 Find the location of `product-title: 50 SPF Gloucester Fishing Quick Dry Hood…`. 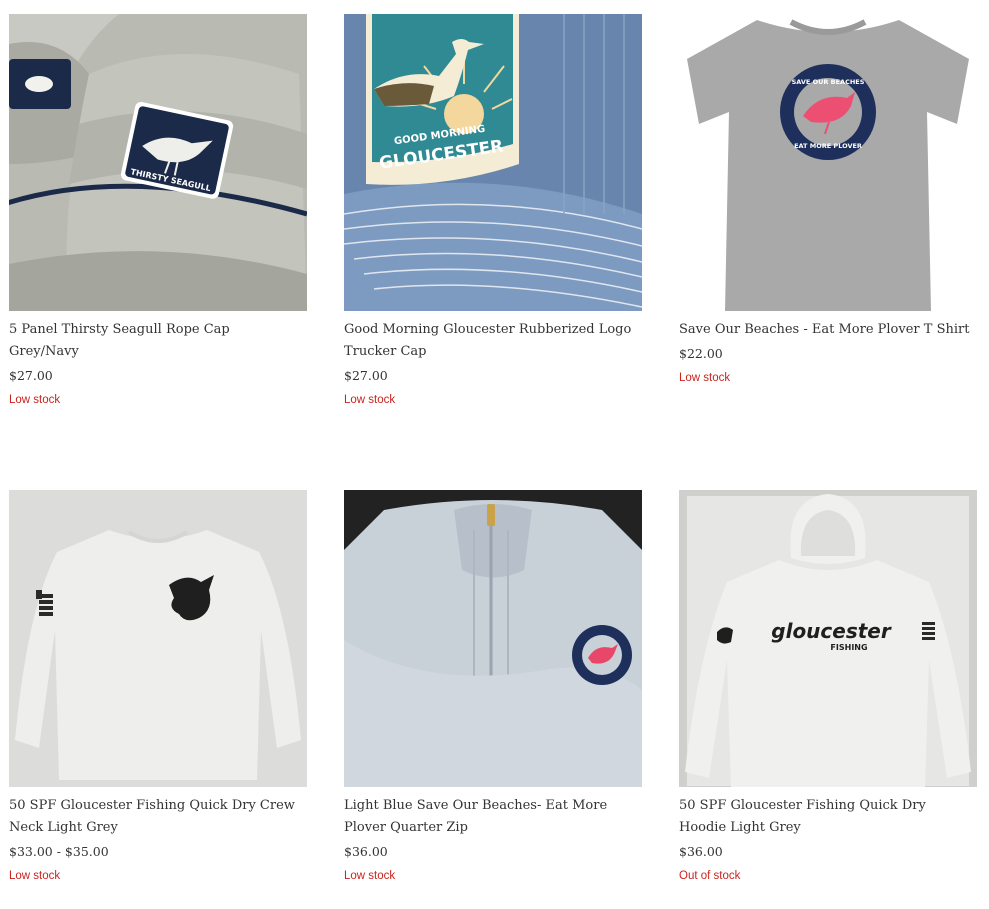

product-title: 50 SPF Gloucester Fishing Quick Dry Hood… is located at coordinates (828, 817).